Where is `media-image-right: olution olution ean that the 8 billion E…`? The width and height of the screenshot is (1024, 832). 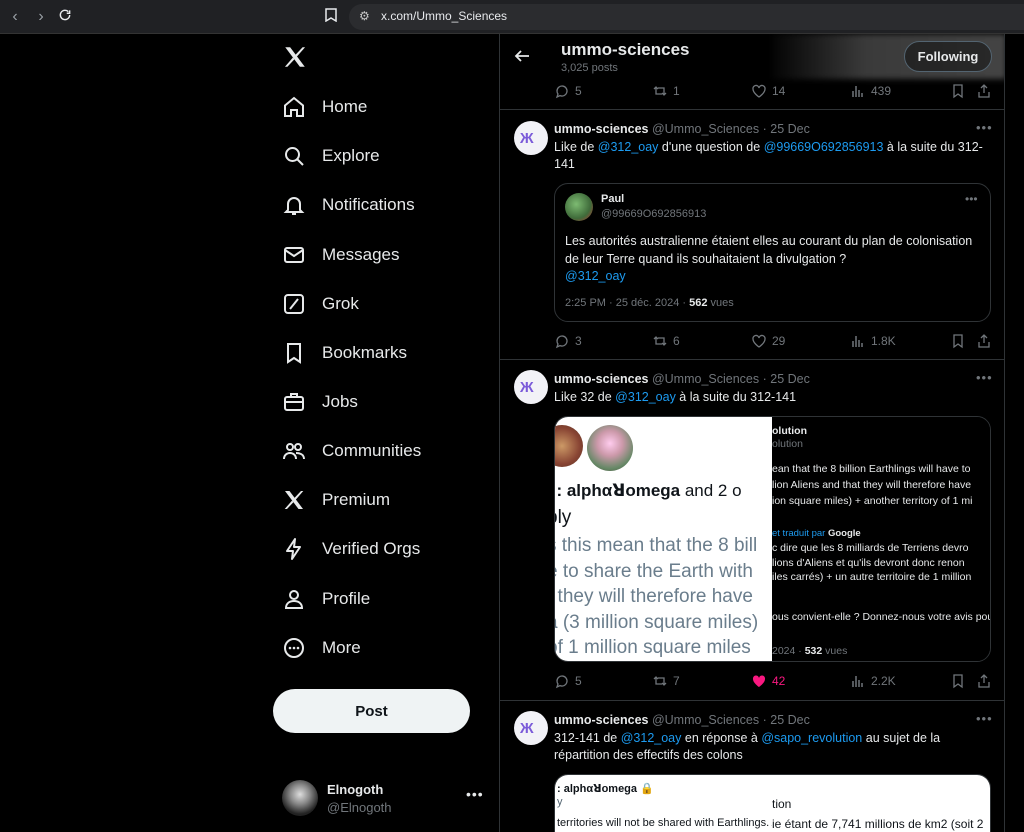
media-image-right: olution olution ean that the 8 billion E… is located at coordinates (881, 539).